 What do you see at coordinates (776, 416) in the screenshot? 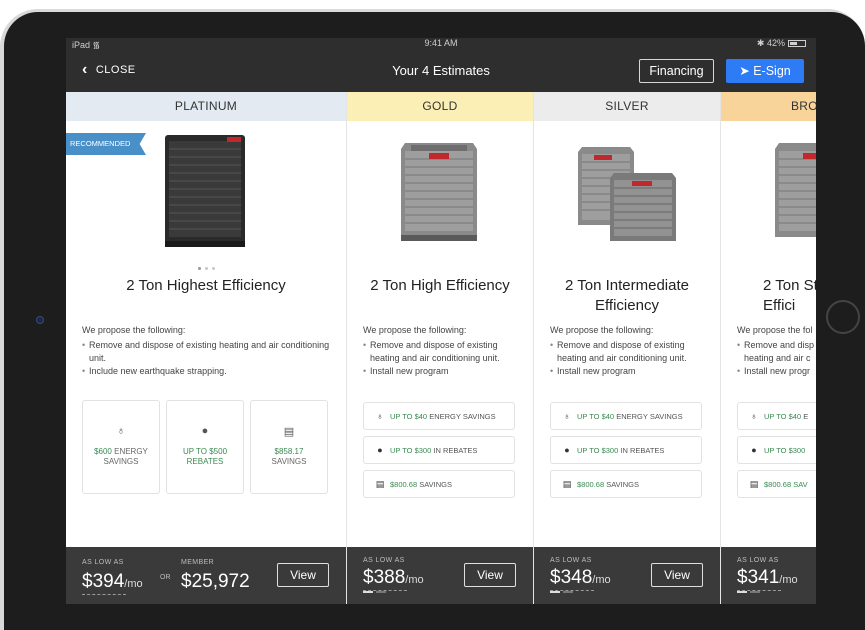
I see `energy-savings-pill: ♁ UP TO $40 E` at bounding box center [776, 416].